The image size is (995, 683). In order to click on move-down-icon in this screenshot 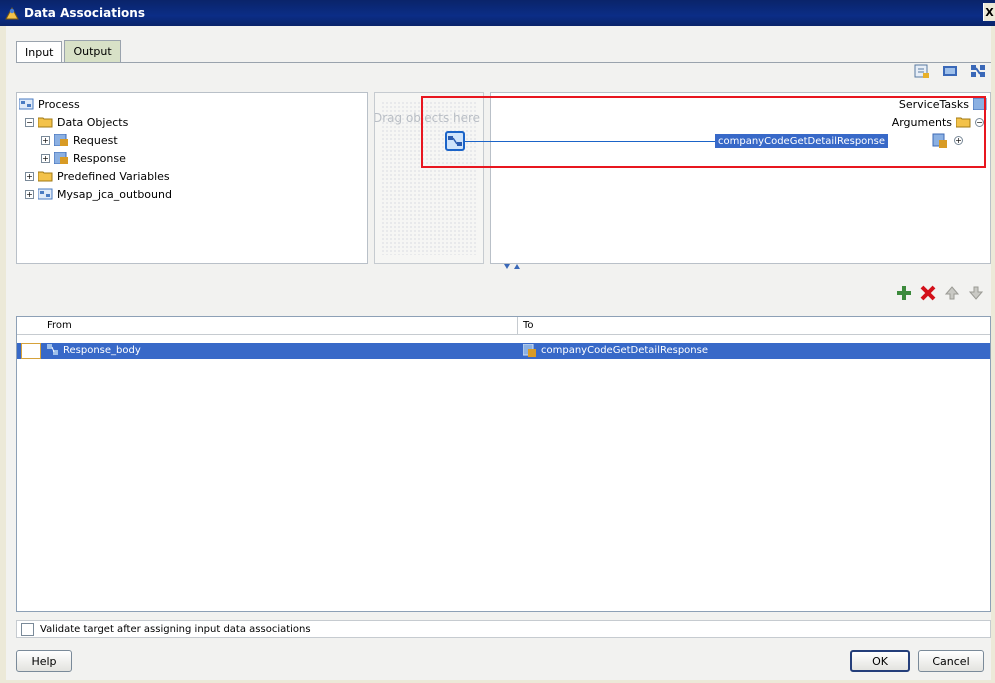, I will do `click(976, 293)`.